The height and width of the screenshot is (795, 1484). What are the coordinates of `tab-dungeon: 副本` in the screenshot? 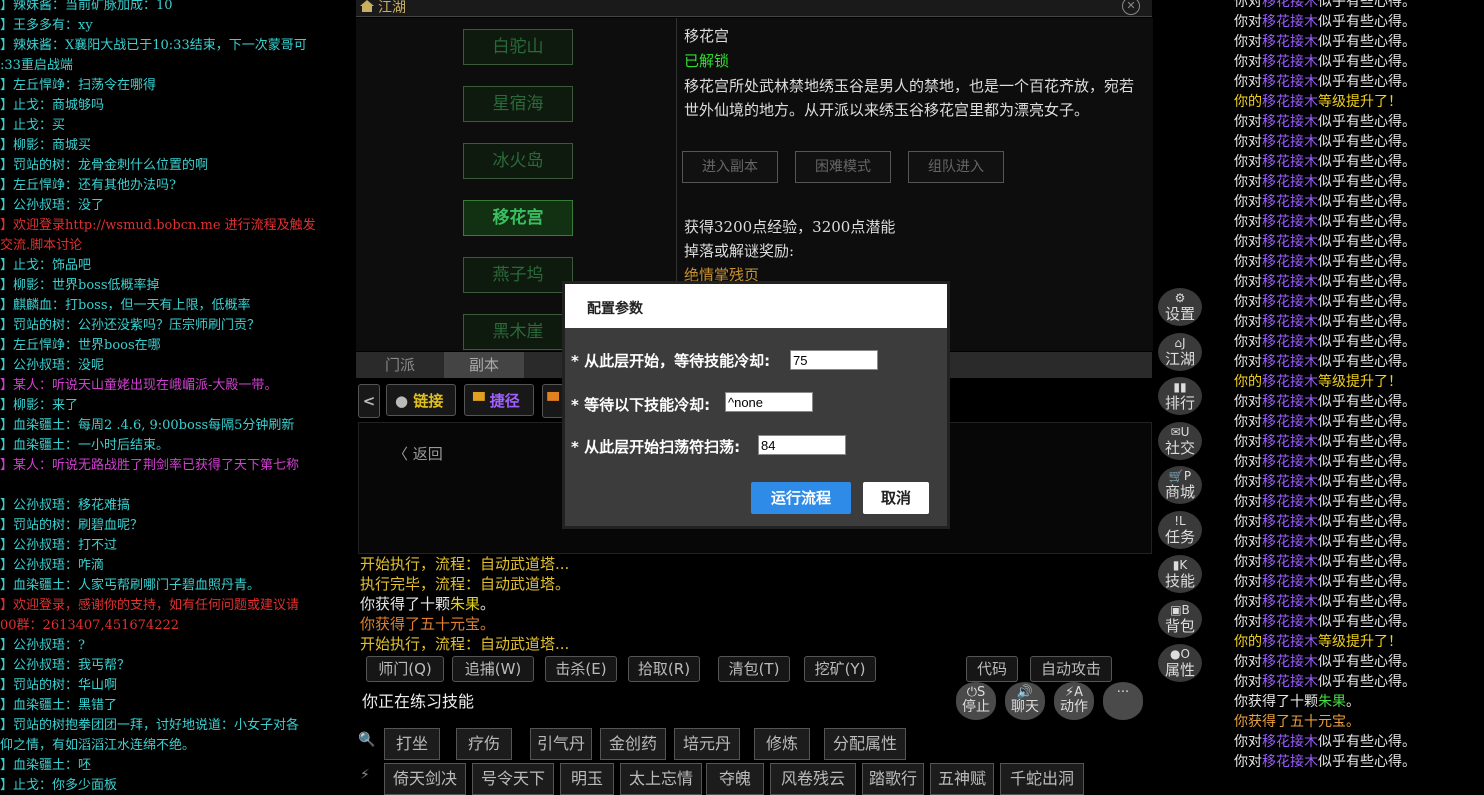 It's located at (484, 365).